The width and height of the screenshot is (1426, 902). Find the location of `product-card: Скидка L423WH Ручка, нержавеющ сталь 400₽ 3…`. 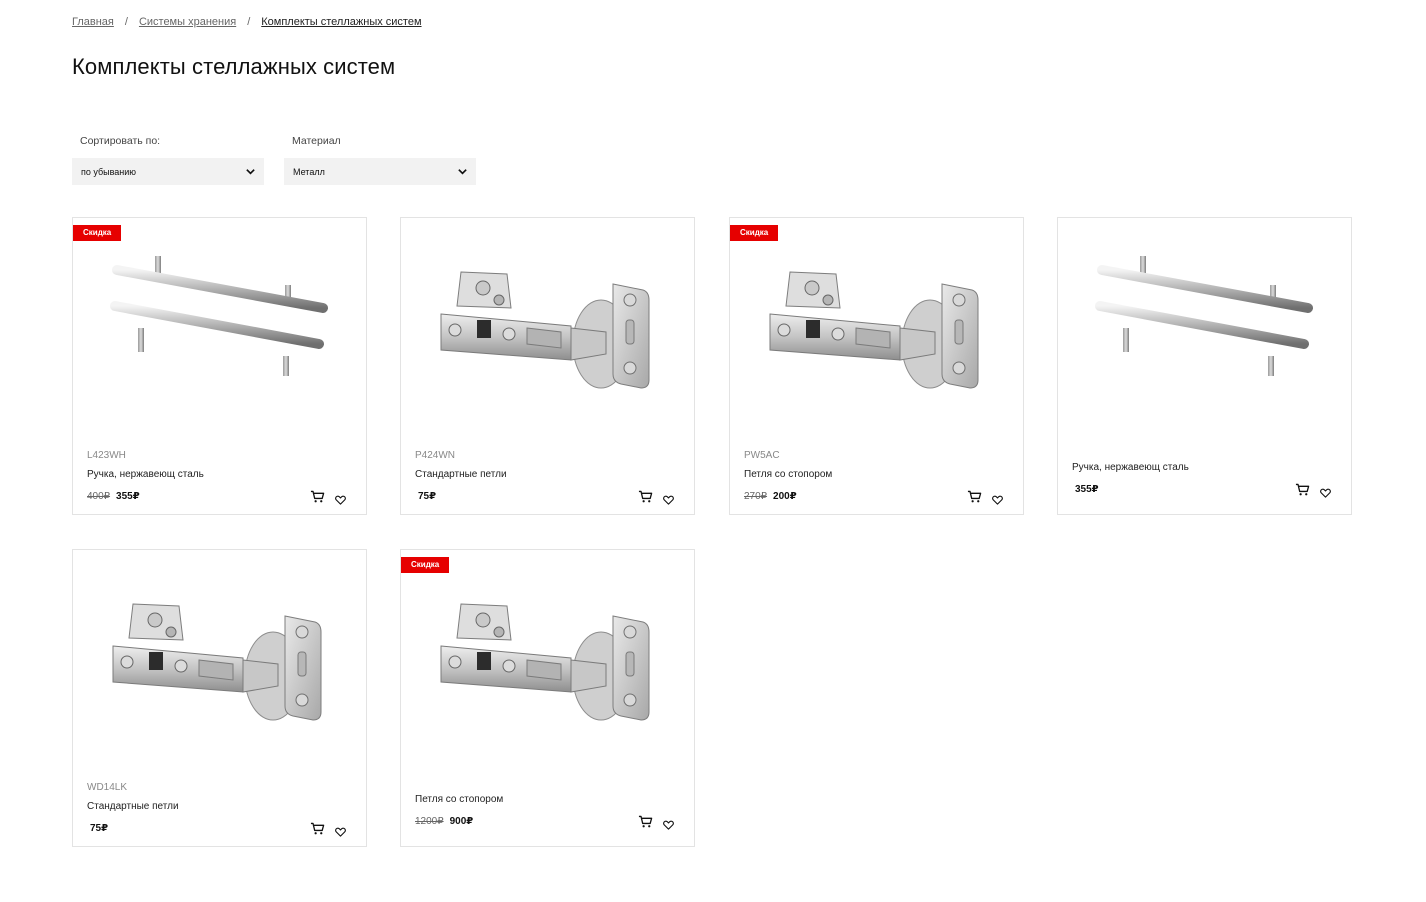

product-card: Скидка L423WH Ручка, нержавеющ сталь 400₽ 3… is located at coordinates (219, 366).